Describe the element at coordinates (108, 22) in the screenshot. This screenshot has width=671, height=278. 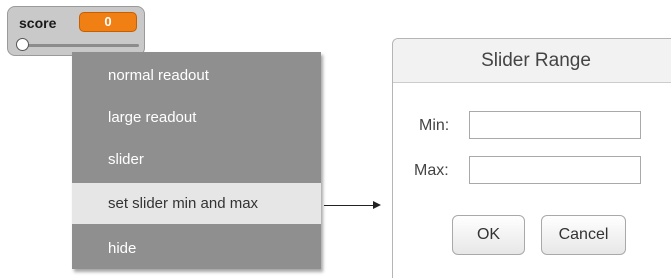
I see `watcher-value-readout: 0` at that location.